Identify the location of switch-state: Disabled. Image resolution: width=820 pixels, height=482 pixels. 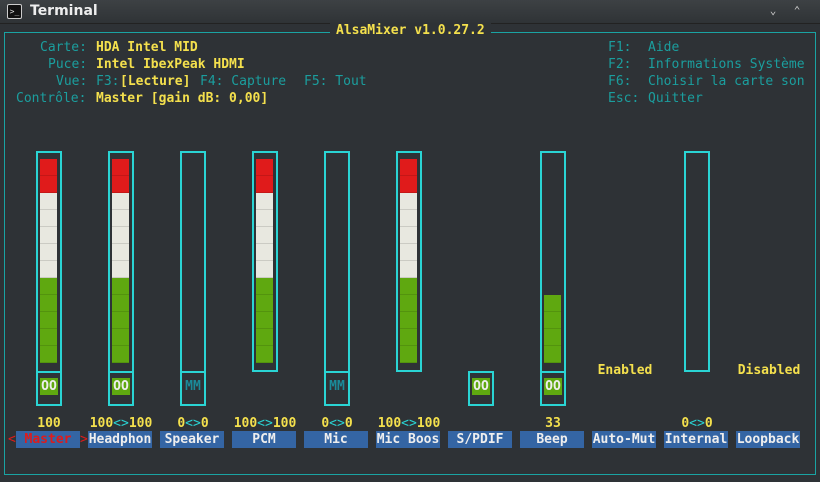
(769, 370).